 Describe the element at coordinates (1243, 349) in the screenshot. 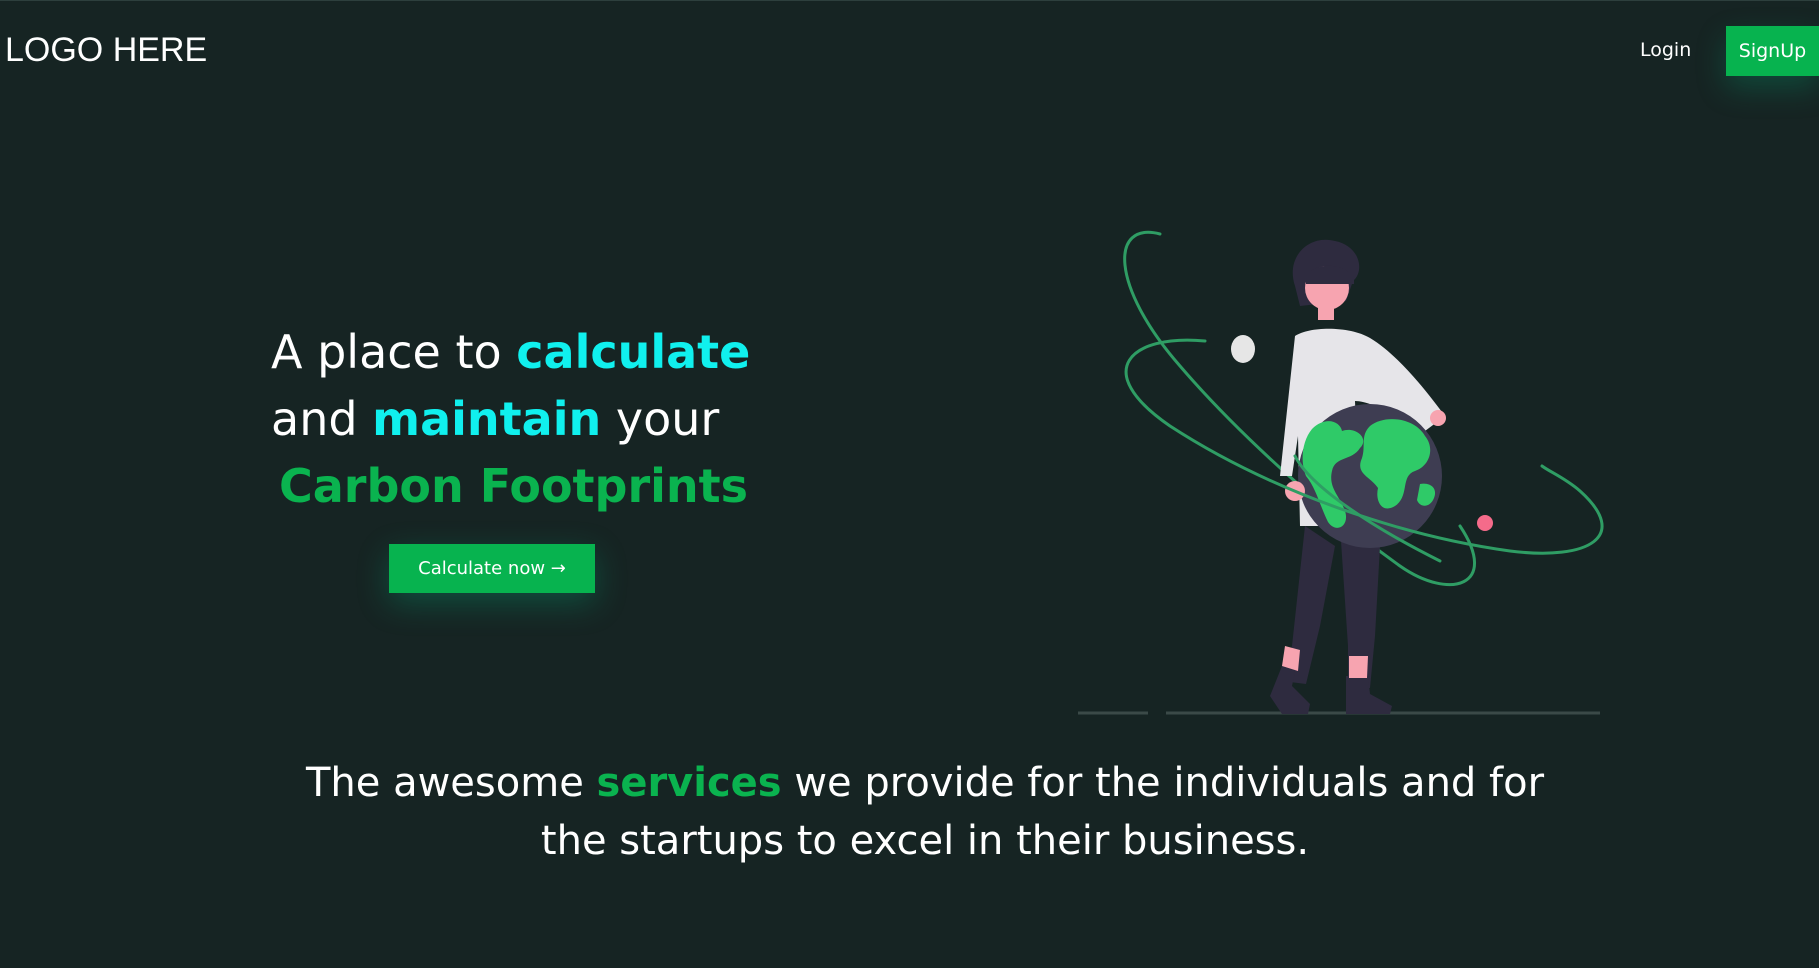

I see `white-dot` at that location.